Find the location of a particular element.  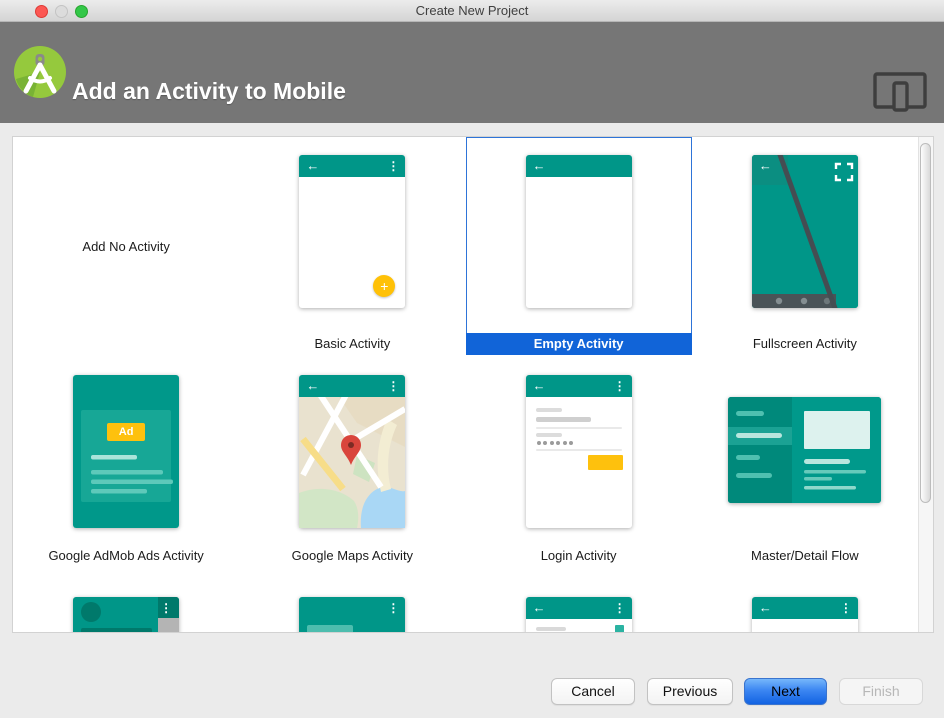

activity-cell-login-activity: ← ⋮ Login Activity is located at coordinates (579, 464).